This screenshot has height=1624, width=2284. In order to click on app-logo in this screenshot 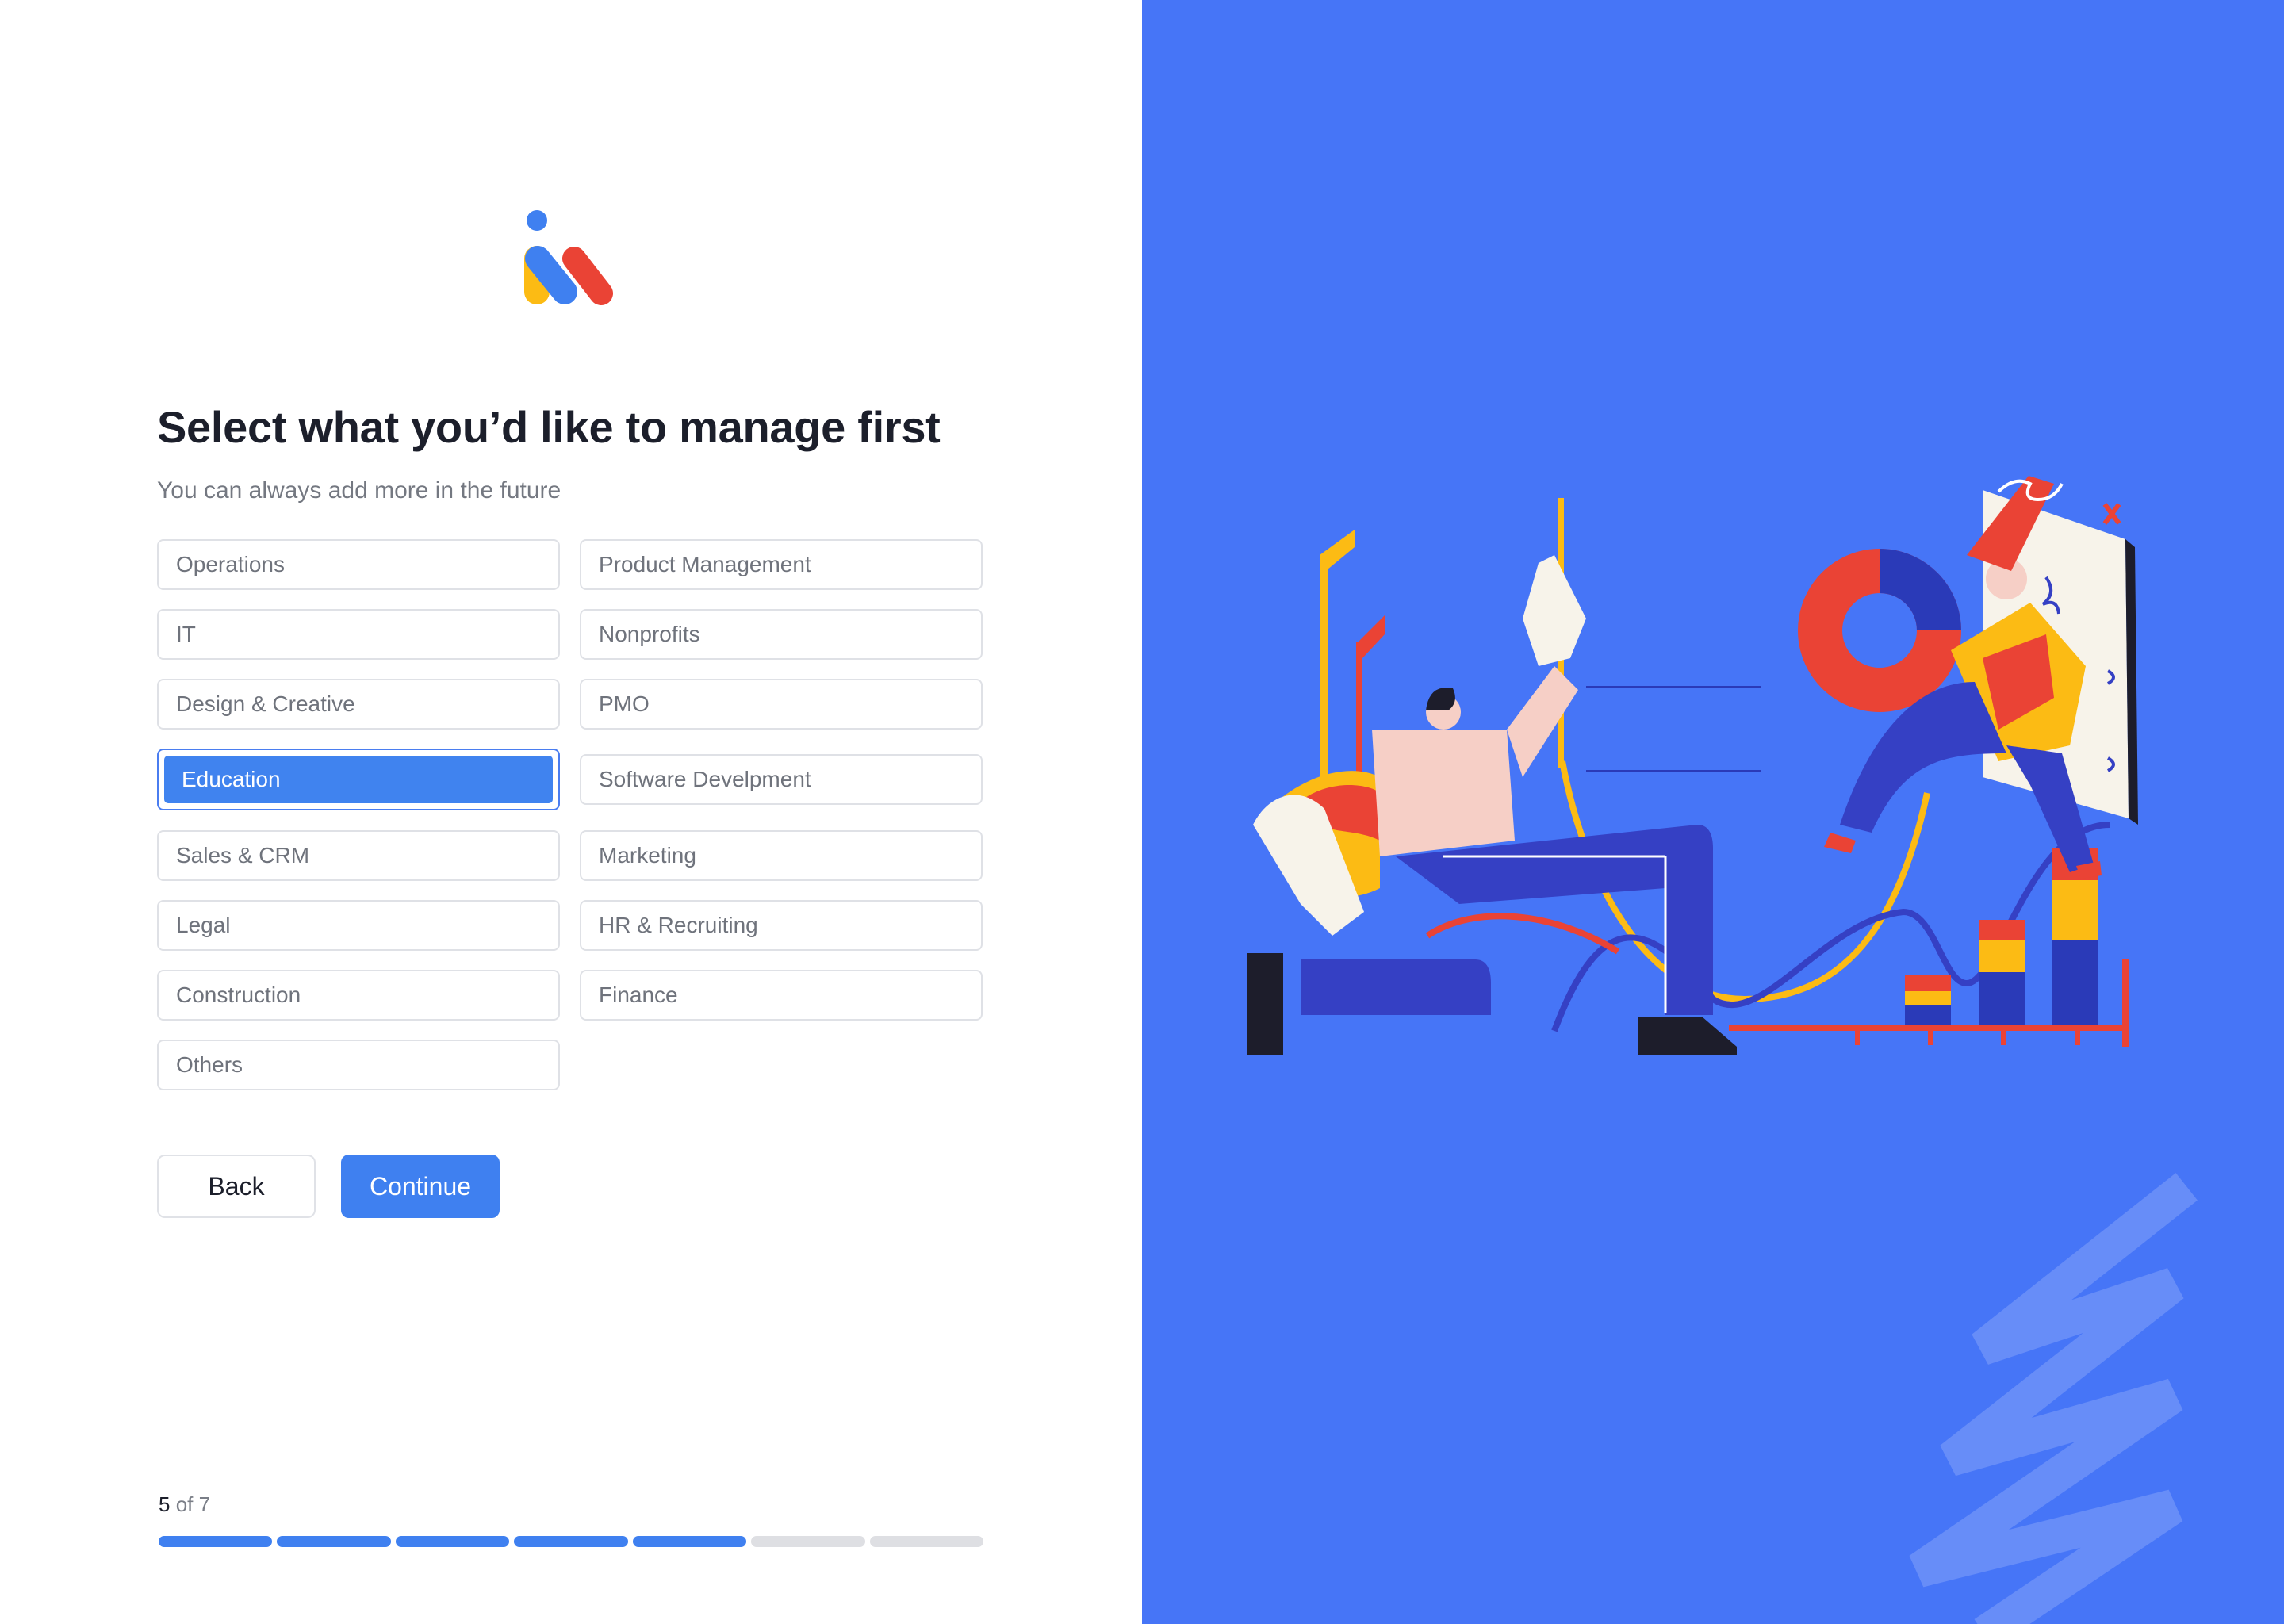, I will do `click(568, 257)`.